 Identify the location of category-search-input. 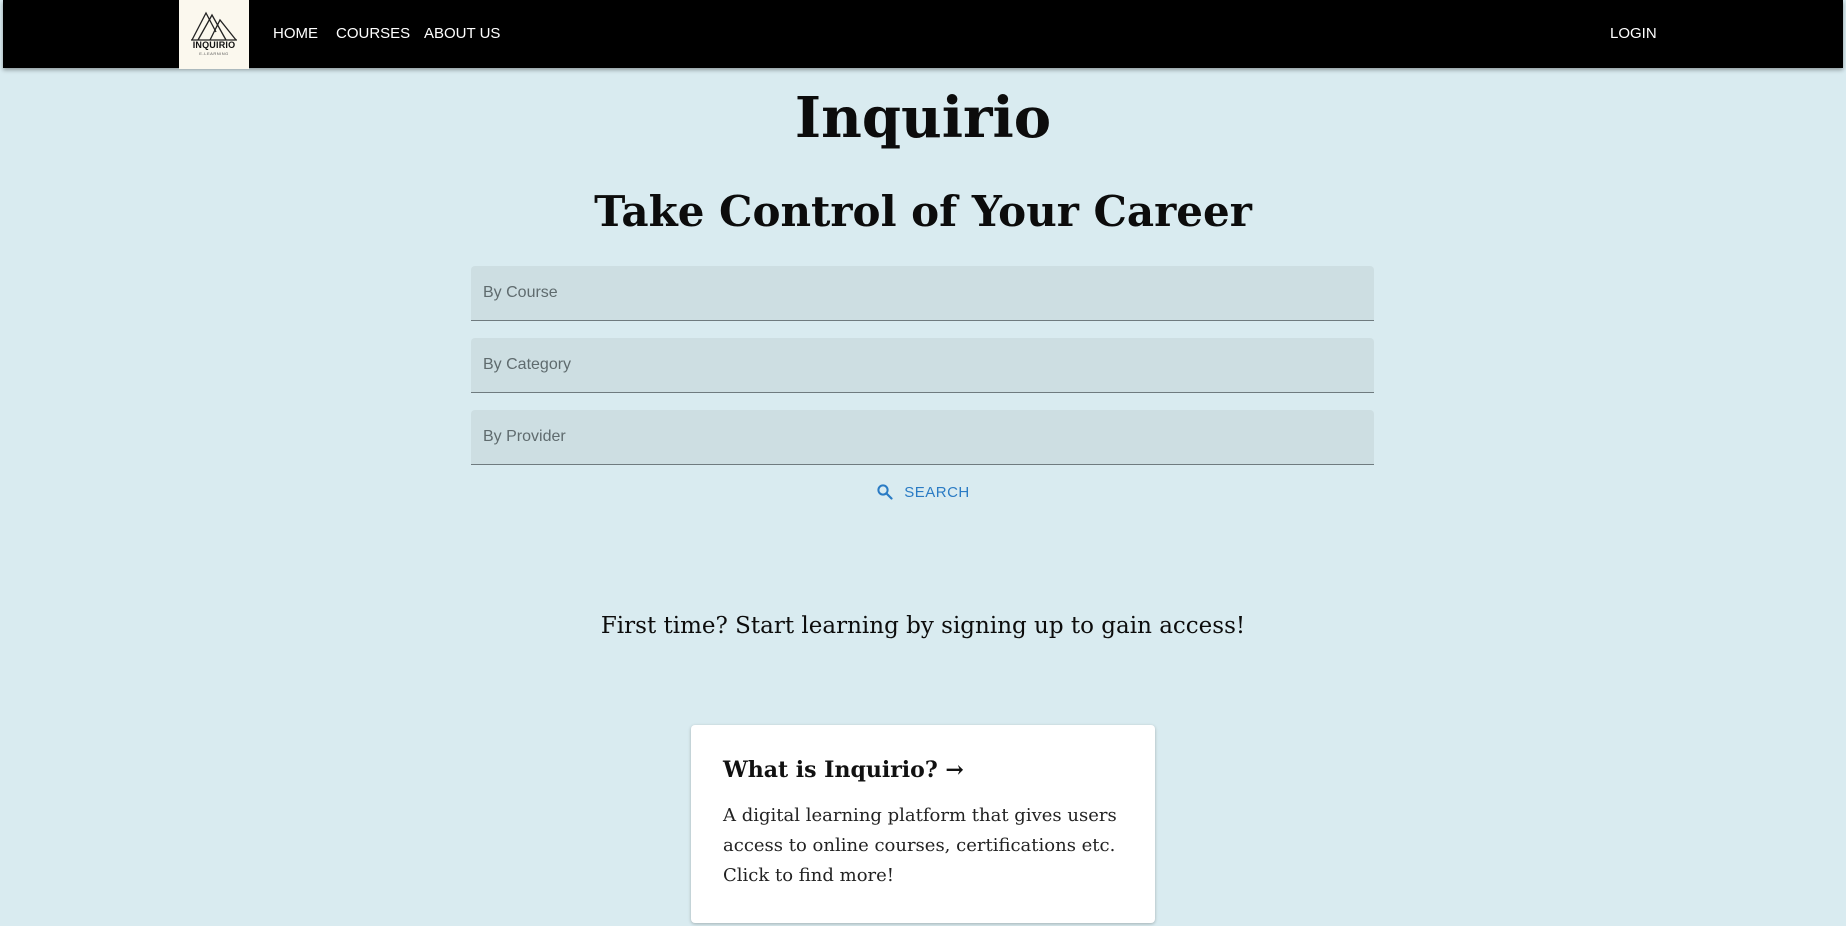
(922, 365).